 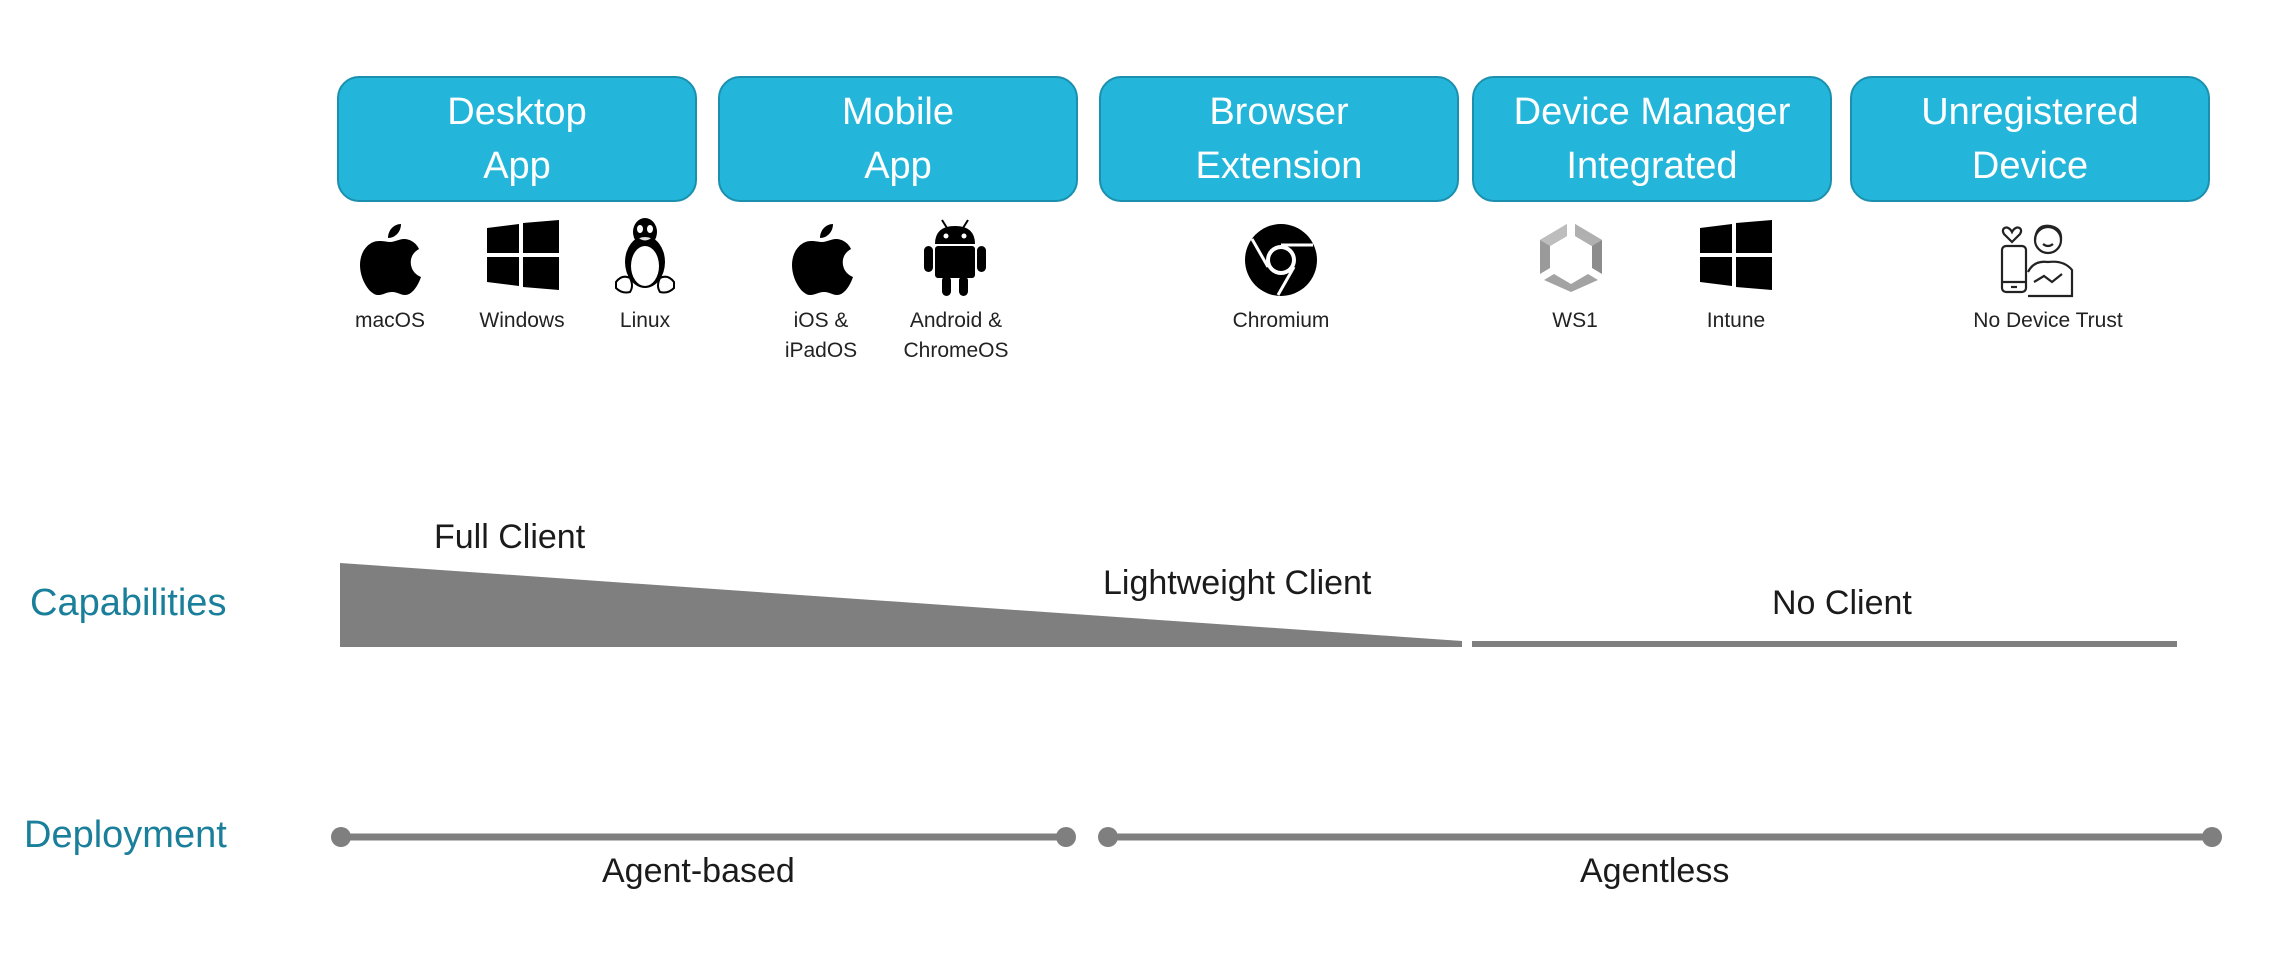 I want to click on row-label-capabilities: Capabilities, so click(x=128, y=603).